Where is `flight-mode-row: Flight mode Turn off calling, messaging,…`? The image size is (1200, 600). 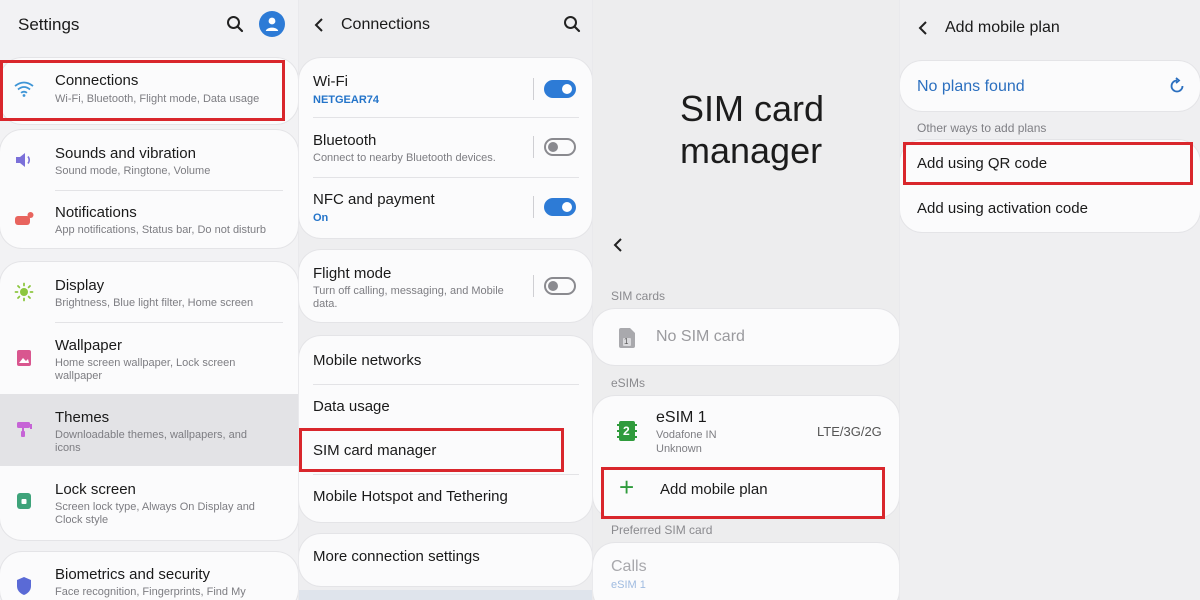
flight-mode-row: Flight mode Turn off calling, messaging,… is located at coordinates (445, 286).